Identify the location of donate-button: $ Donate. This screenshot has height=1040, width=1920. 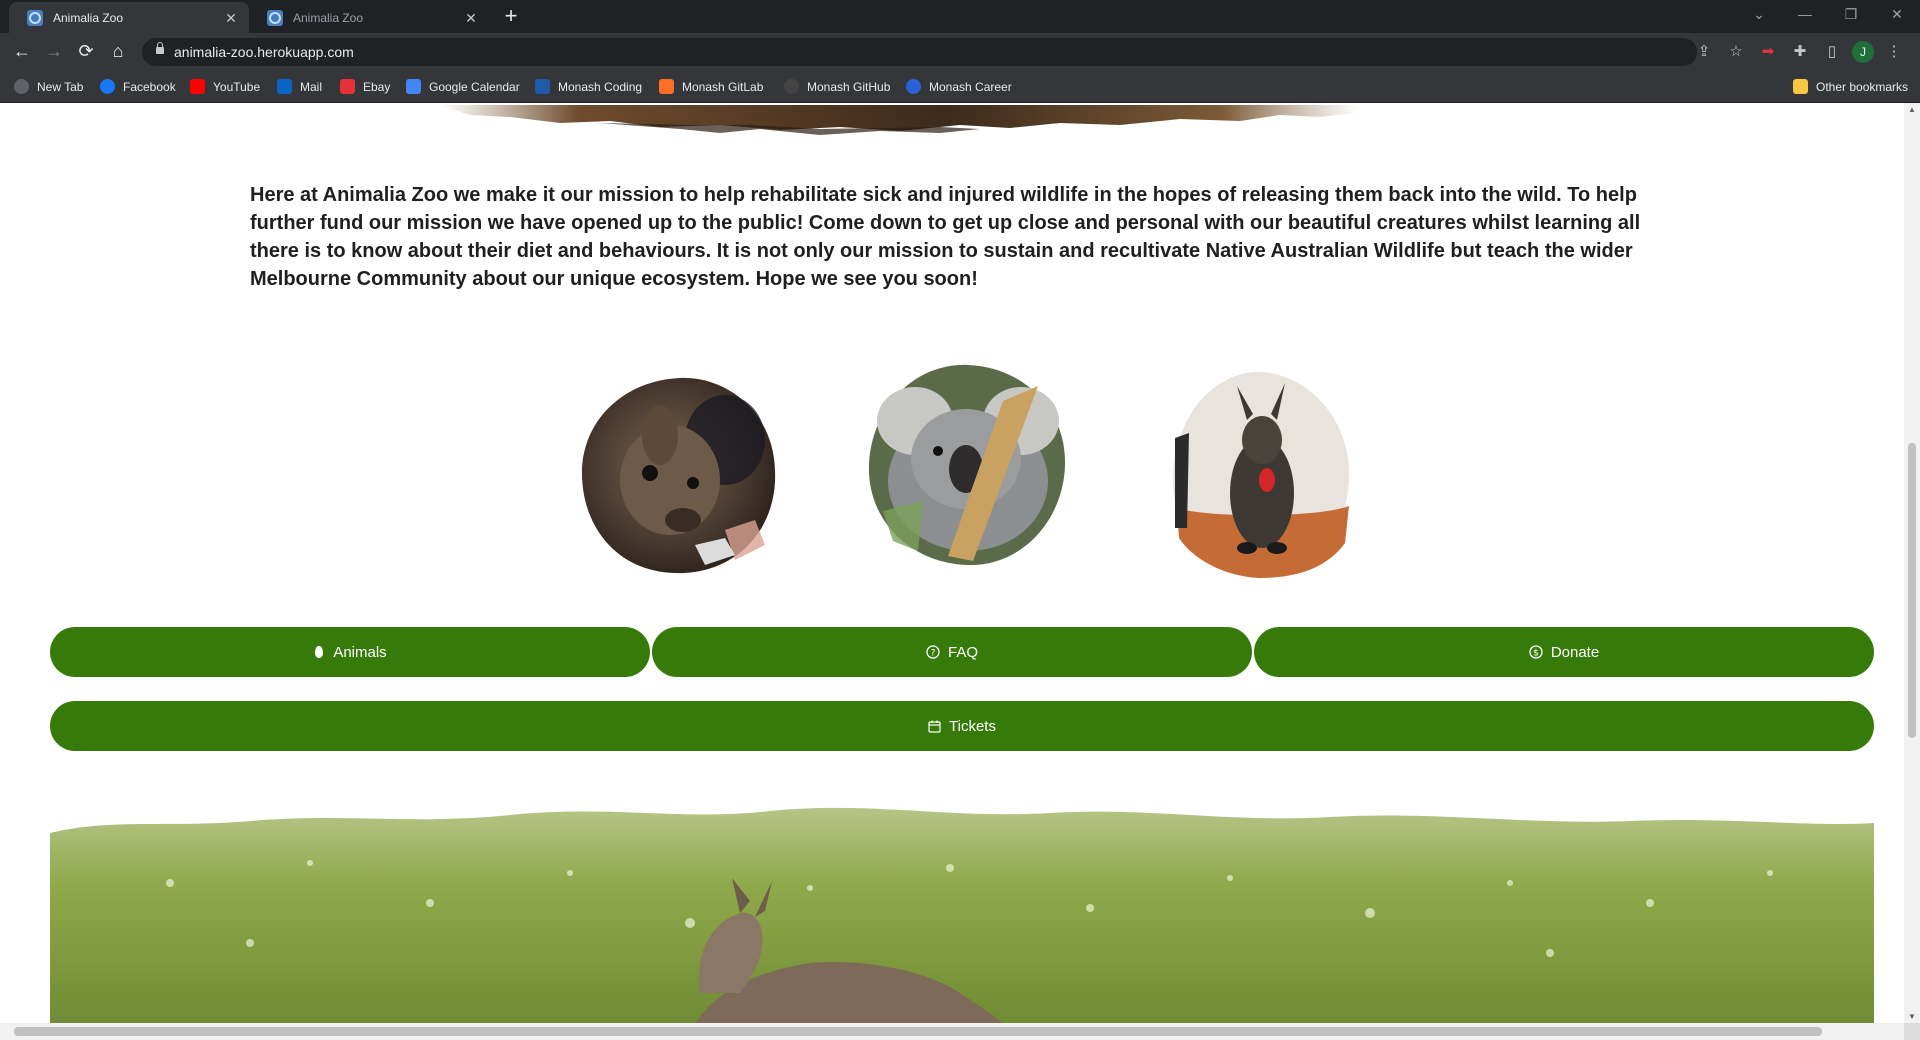
(1564, 652).